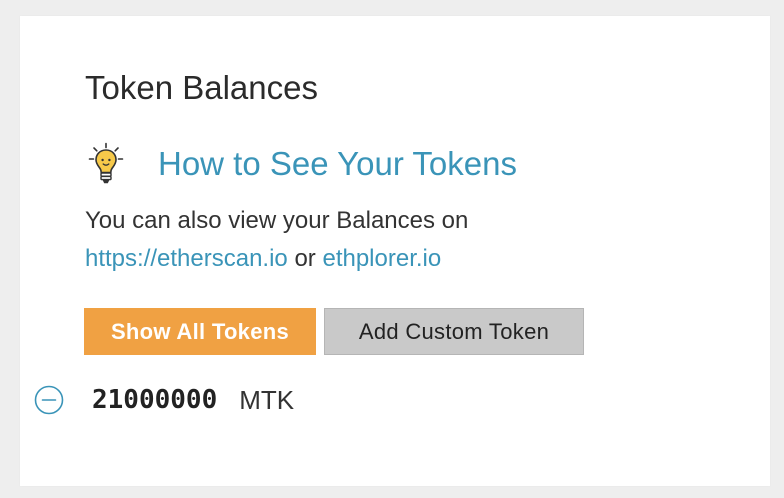 This screenshot has width=784, height=498. Describe the element at coordinates (454, 331) in the screenshot. I see `add-custom-token-button: Add Custom Token` at that location.